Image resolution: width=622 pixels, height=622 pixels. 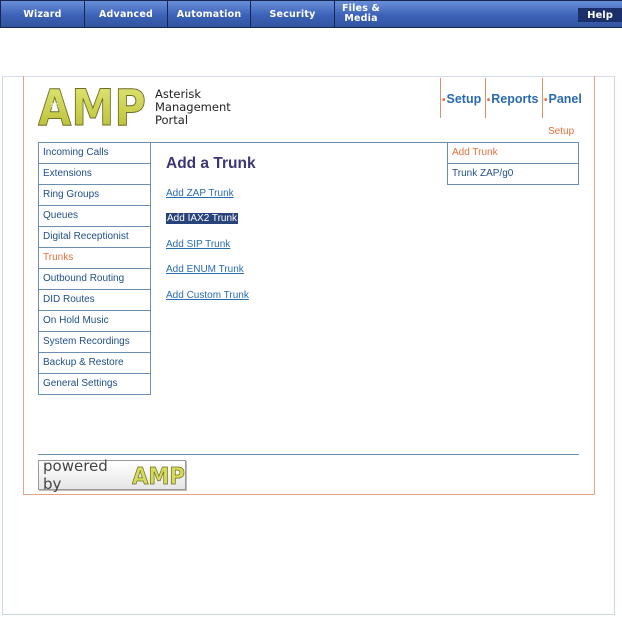 I want to click on trunk-list-add-trunk: Add Trunk, so click(x=513, y=153).